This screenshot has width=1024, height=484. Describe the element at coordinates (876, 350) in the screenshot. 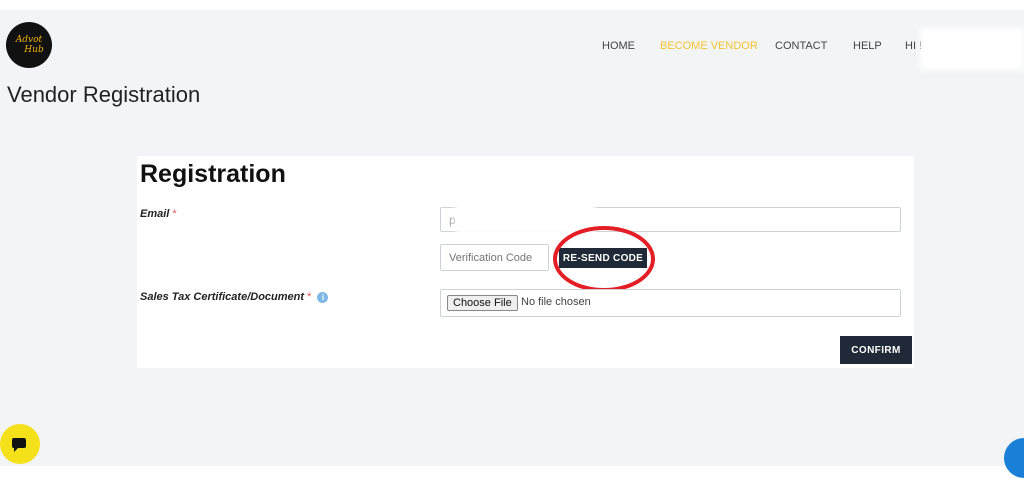

I see `confirm-button: CONFIRM` at that location.